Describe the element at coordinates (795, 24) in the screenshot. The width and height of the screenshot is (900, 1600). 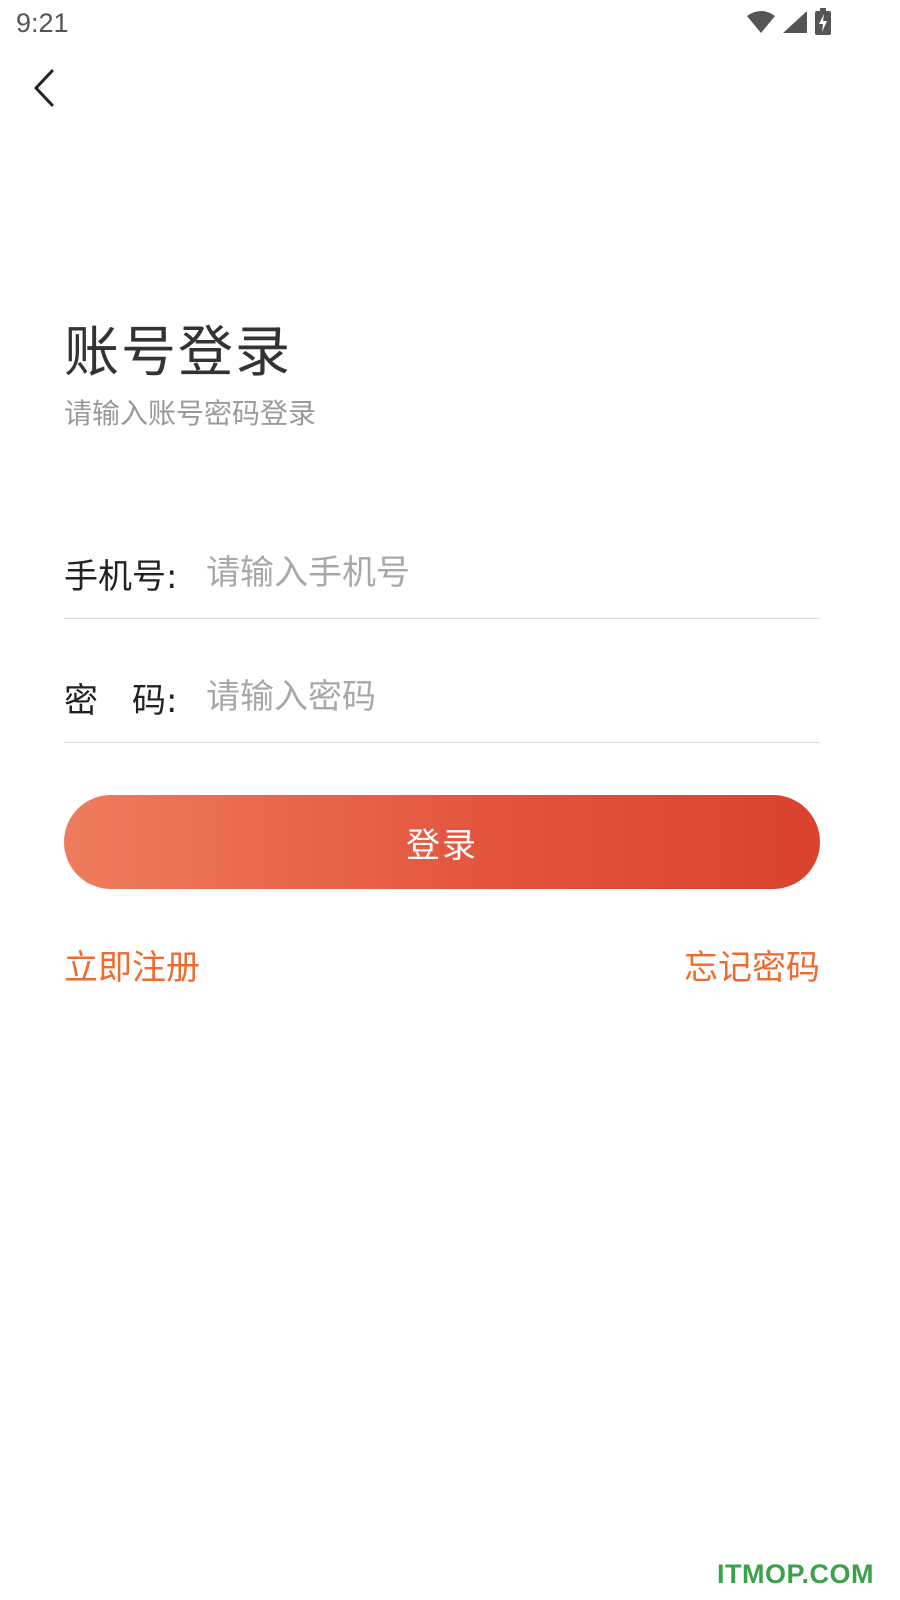
I see `signal-icon` at that location.